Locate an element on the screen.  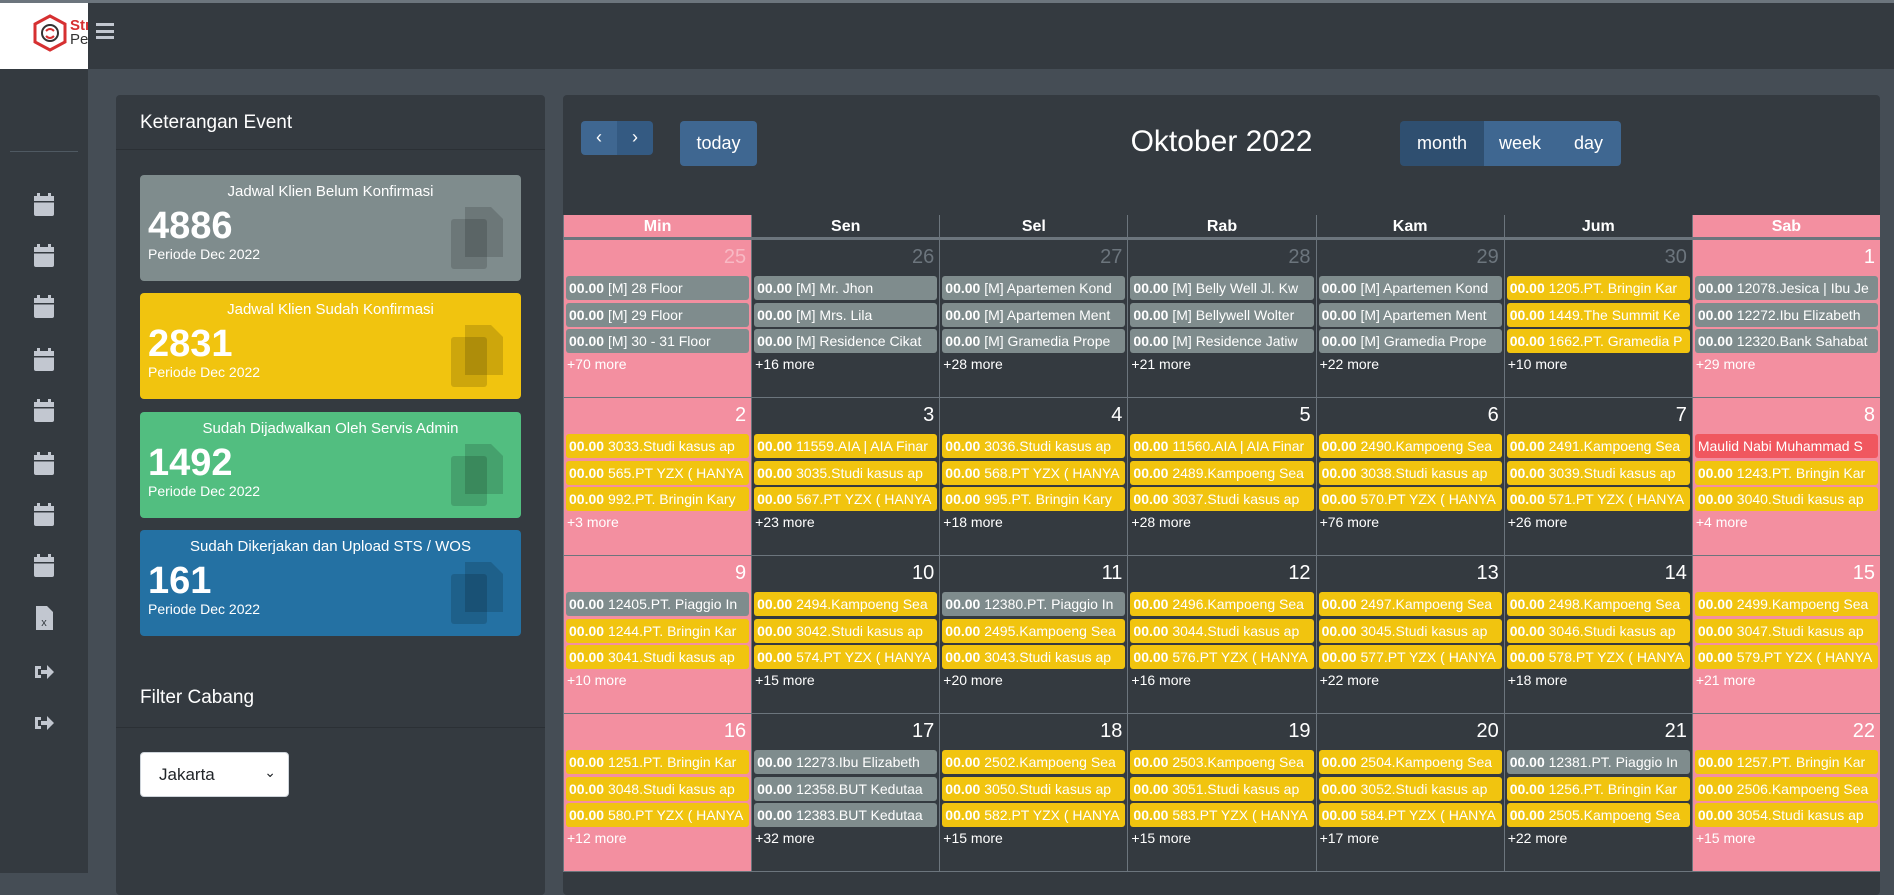
calendar-event: 00.00 574.PT YZX ( HANYA is located at coordinates (846, 657).